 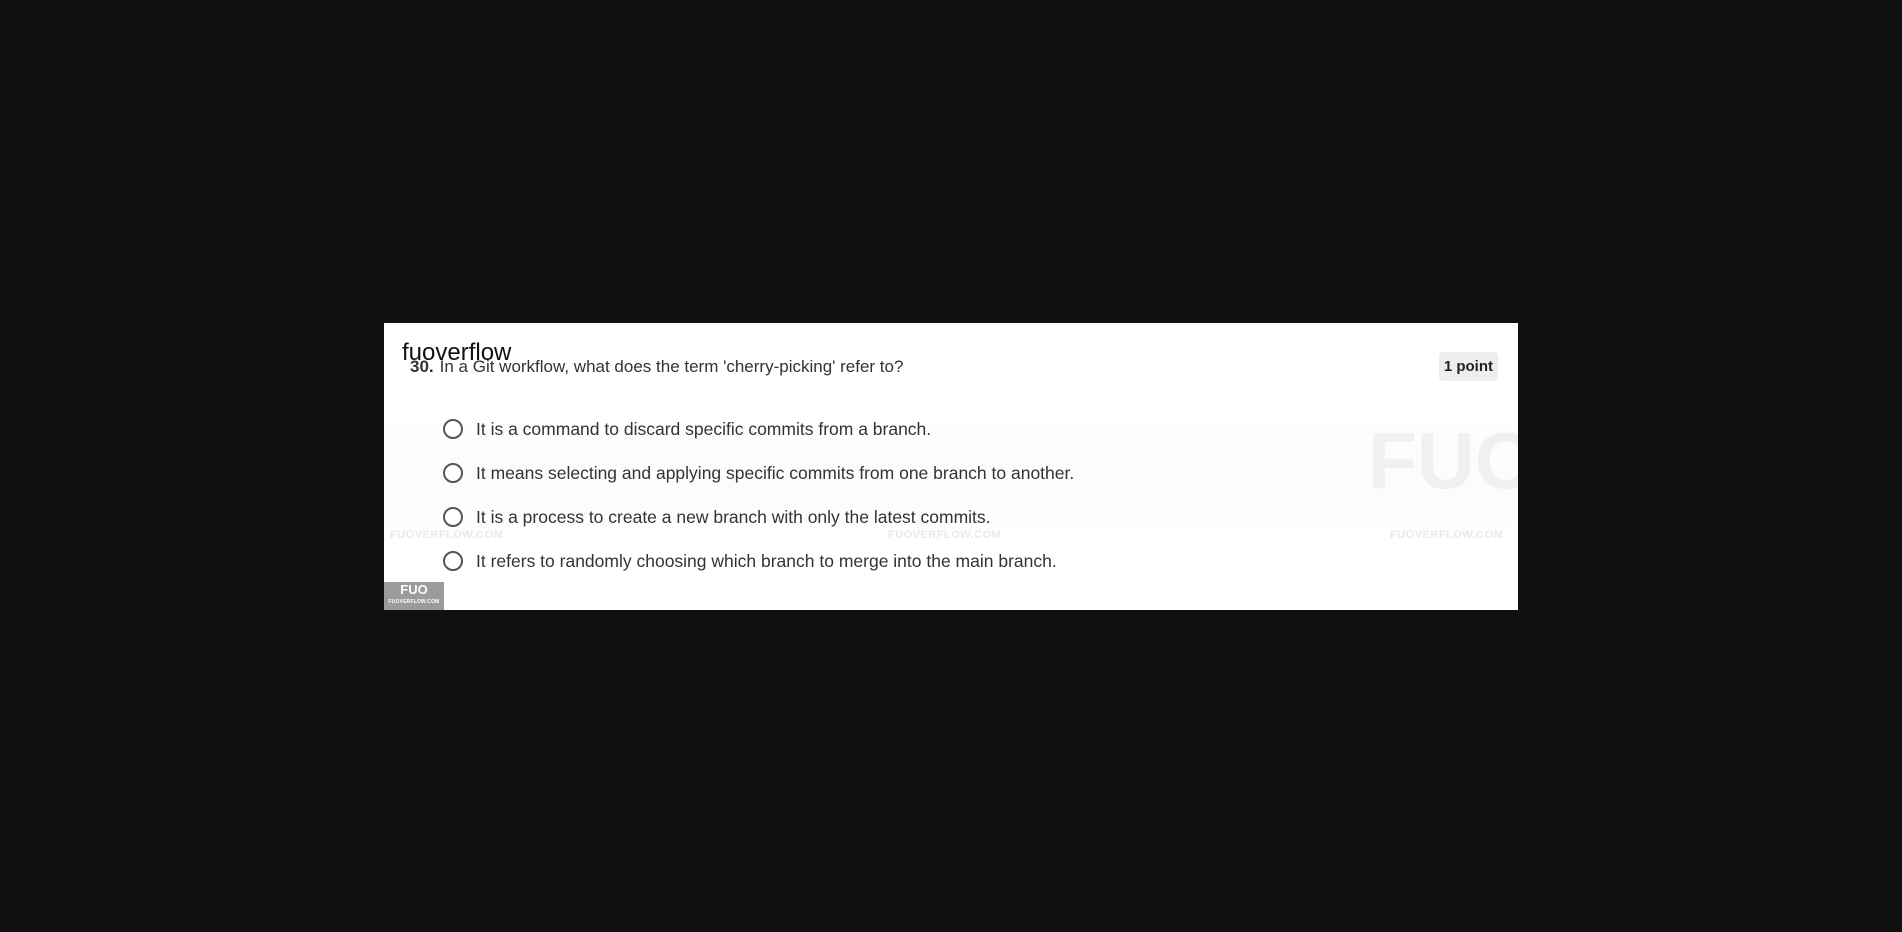 What do you see at coordinates (1447, 535) in the screenshot?
I see `watermark-text-right: FUOVERFLOW.COM` at bounding box center [1447, 535].